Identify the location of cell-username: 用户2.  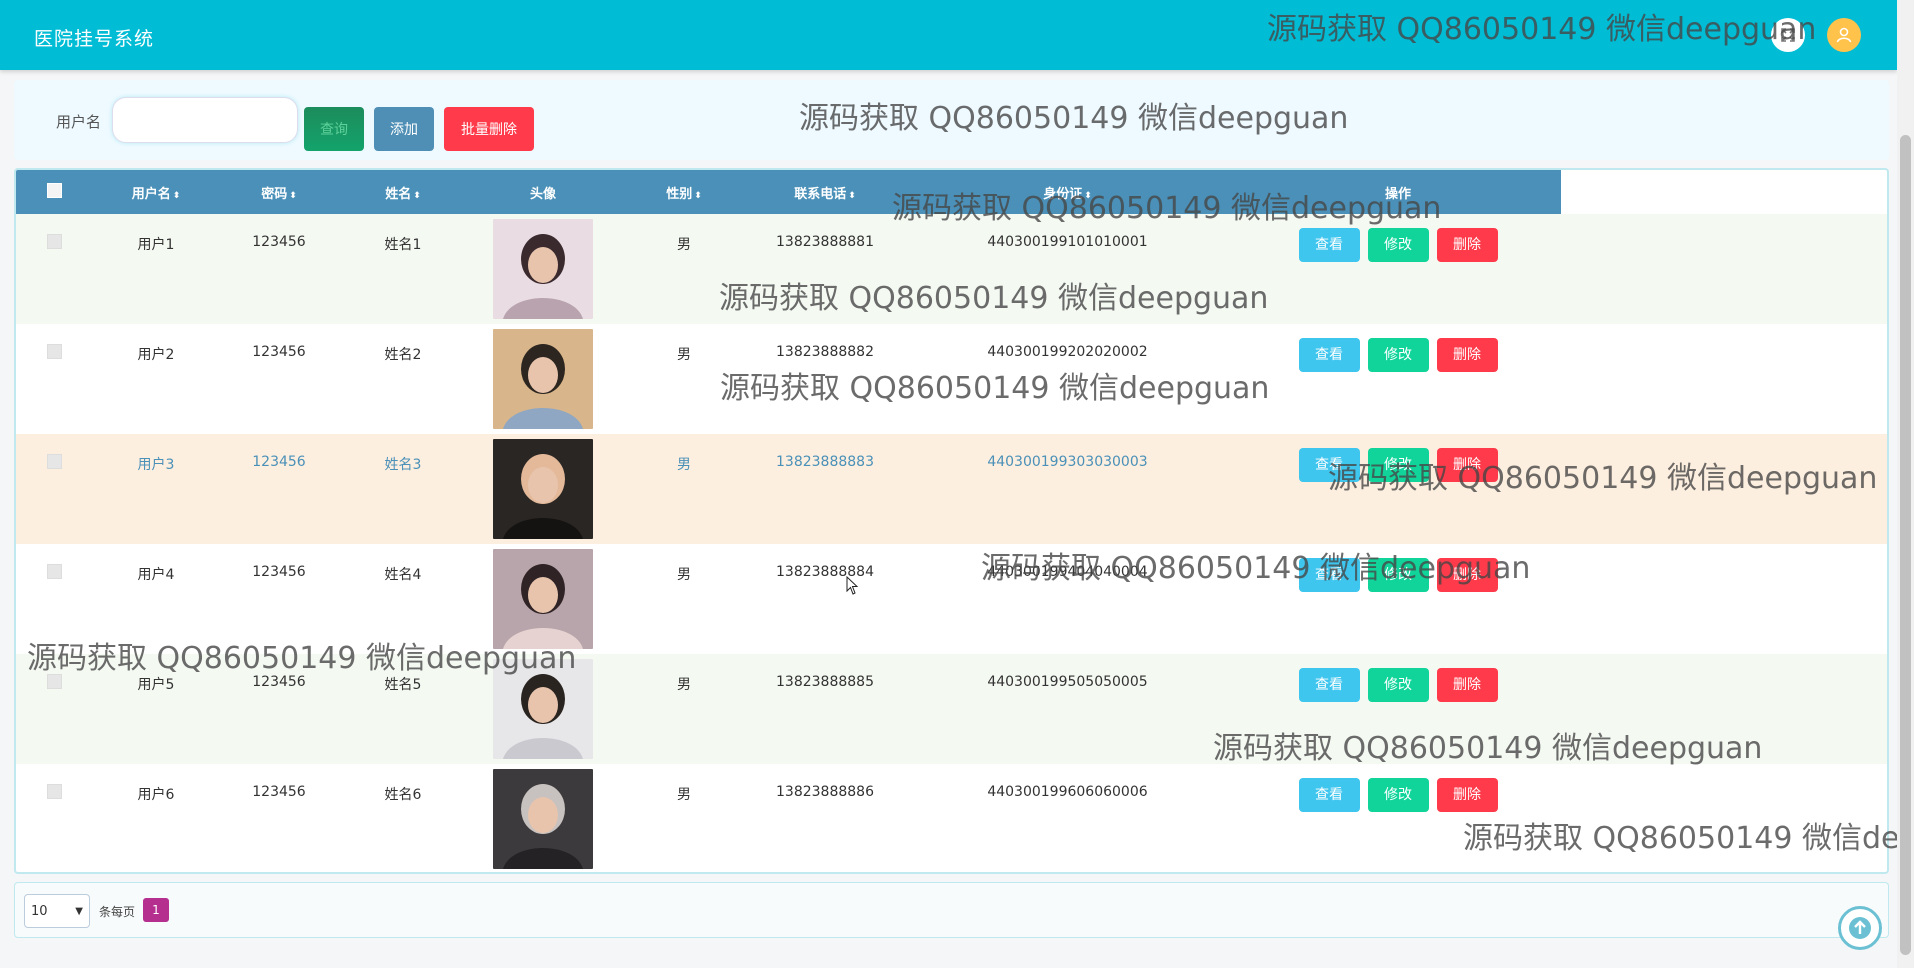
(156, 355).